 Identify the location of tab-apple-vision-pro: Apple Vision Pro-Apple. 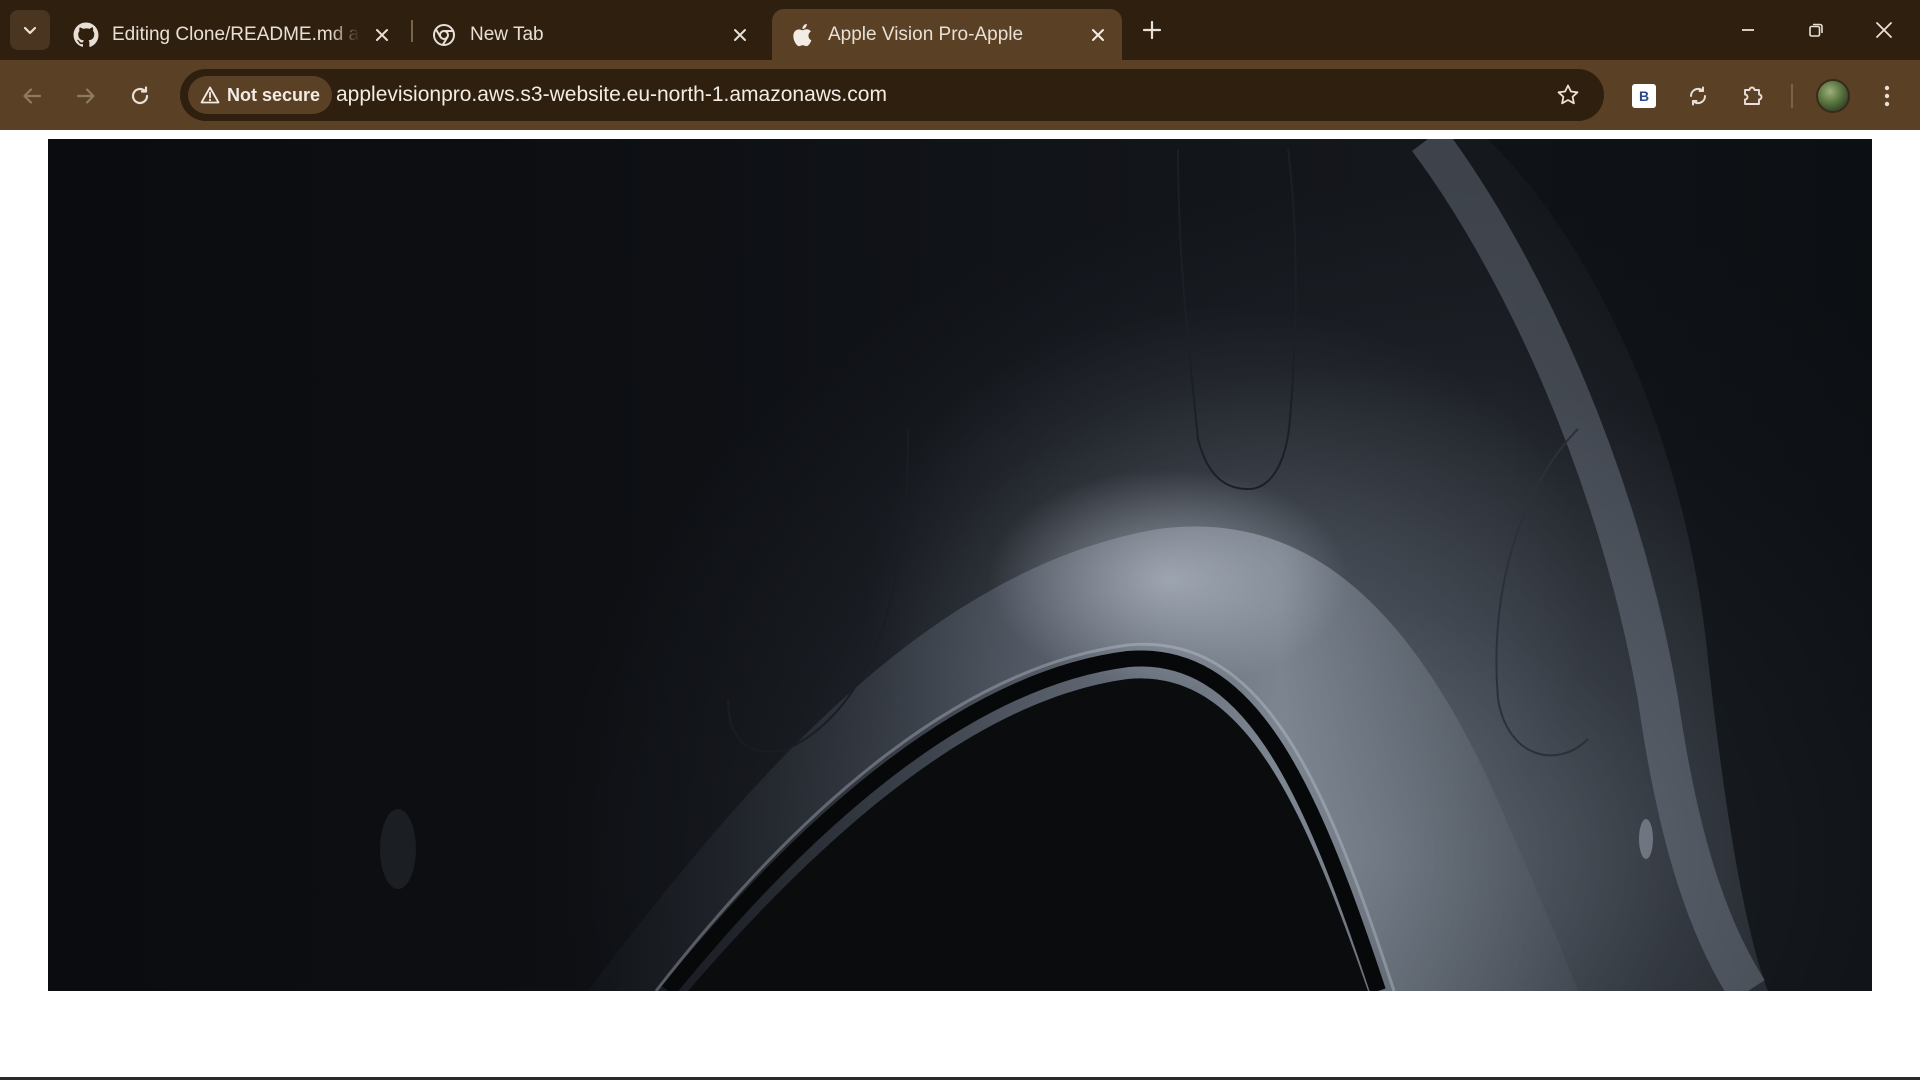
(947, 34).